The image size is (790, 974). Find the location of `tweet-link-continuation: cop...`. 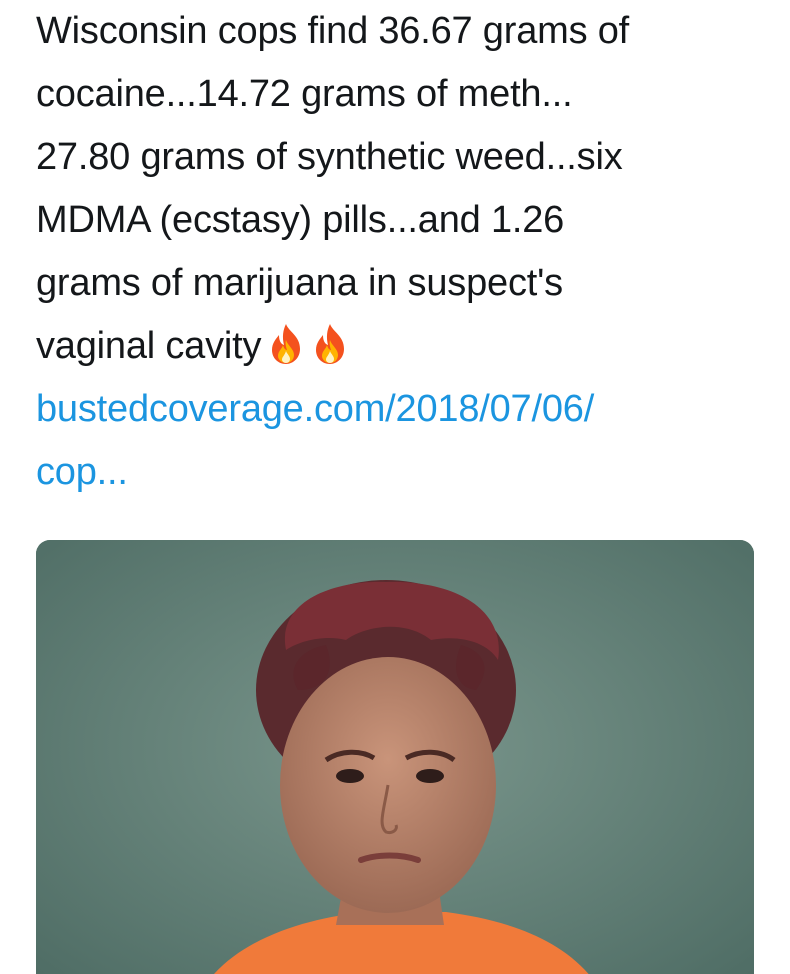

tweet-link-continuation: cop... is located at coordinates (396, 472).